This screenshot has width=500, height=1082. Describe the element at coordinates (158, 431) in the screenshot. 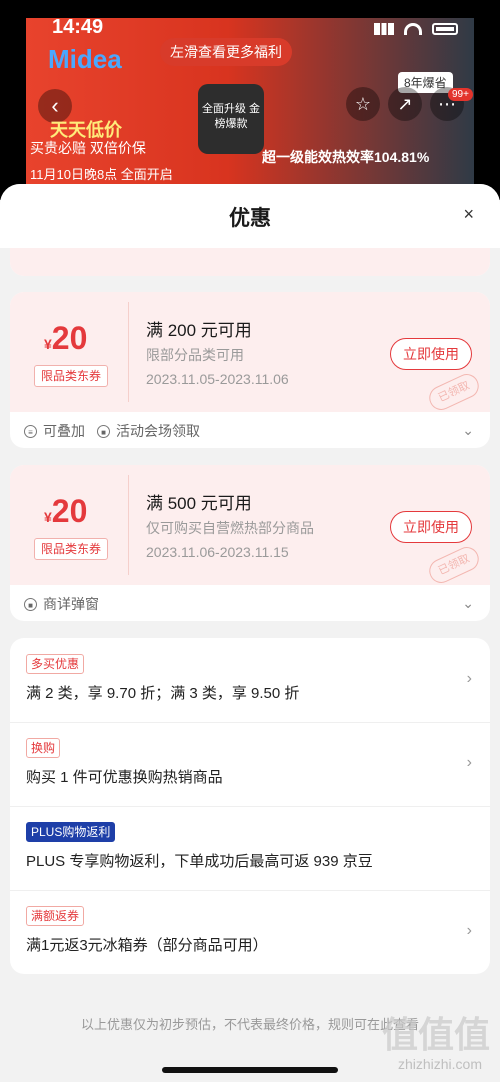

I see `coupon-feature-label: 活动会场领取` at that location.